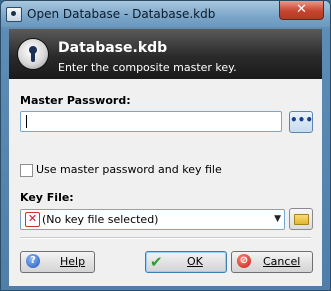  I want to click on key-file-dropdown: ✕ (No key file selected) ▼, so click(152, 219).